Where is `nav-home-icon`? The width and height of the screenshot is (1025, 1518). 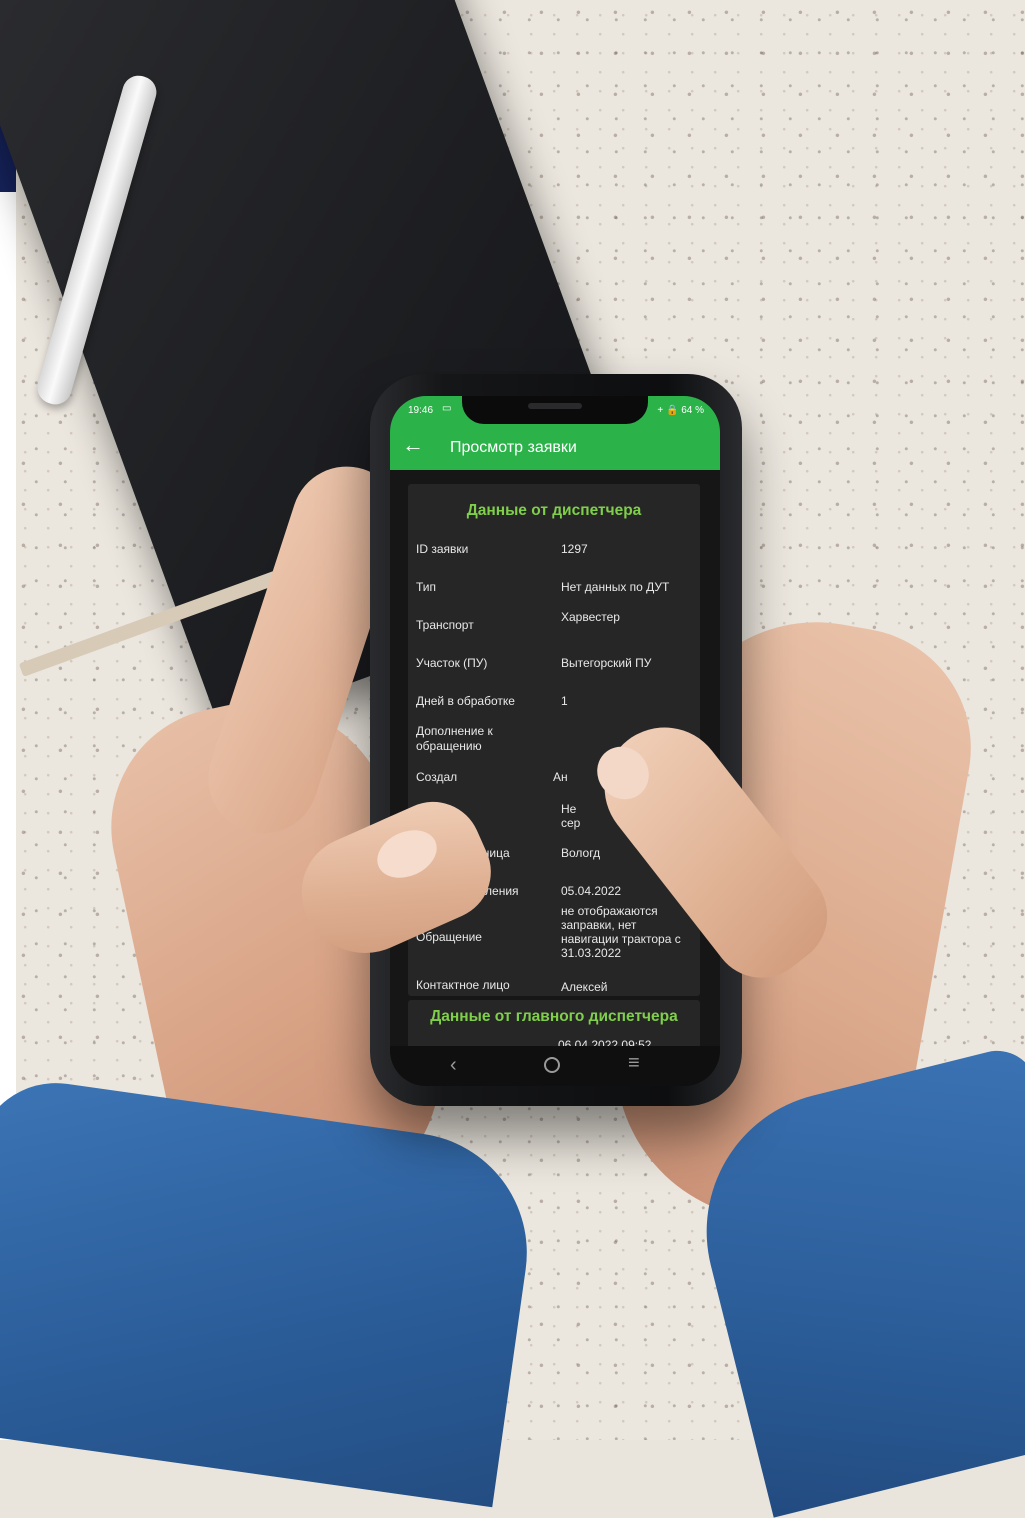 nav-home-icon is located at coordinates (552, 1065).